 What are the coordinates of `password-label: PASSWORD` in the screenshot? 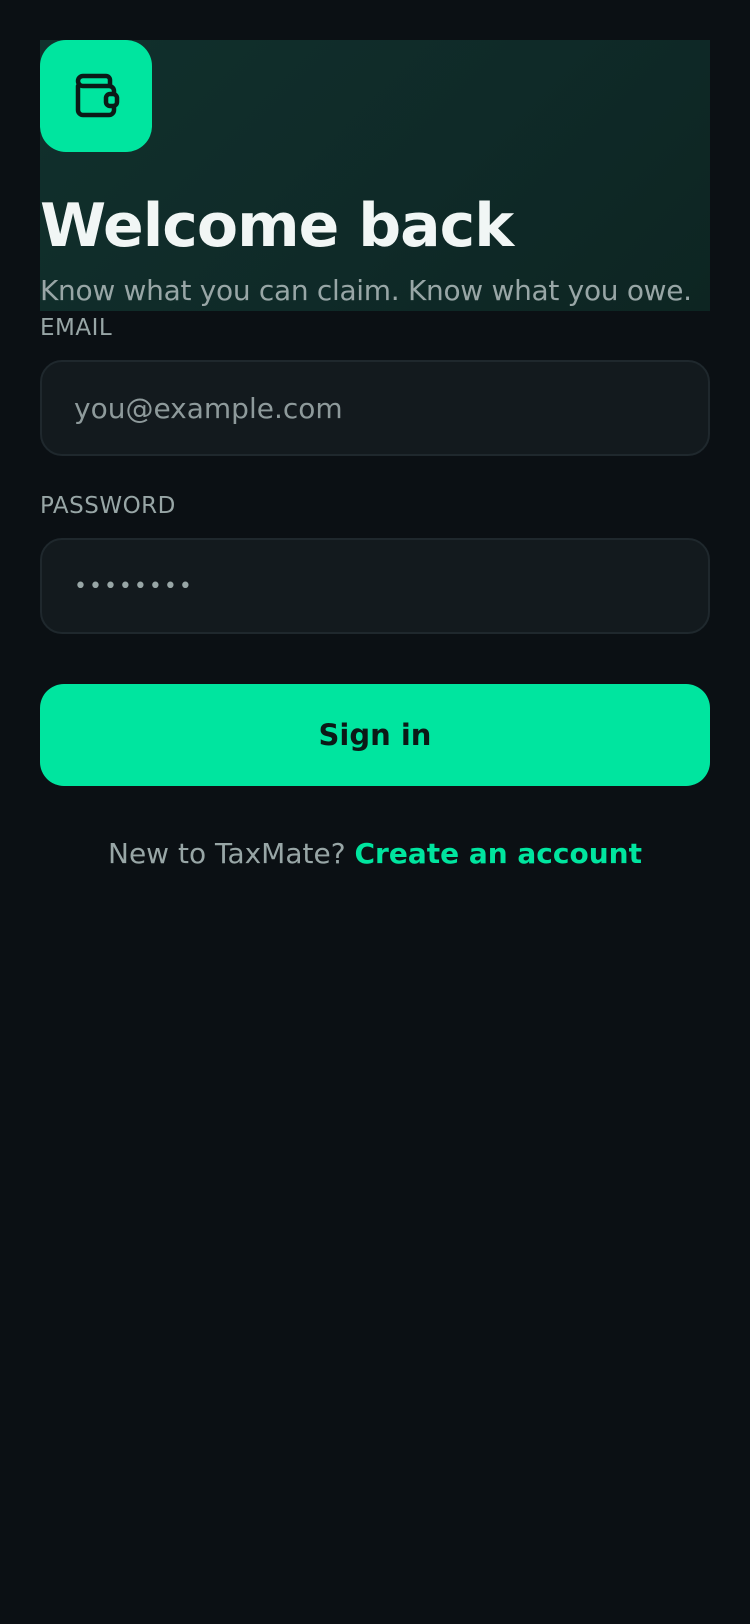 It's located at (108, 506).